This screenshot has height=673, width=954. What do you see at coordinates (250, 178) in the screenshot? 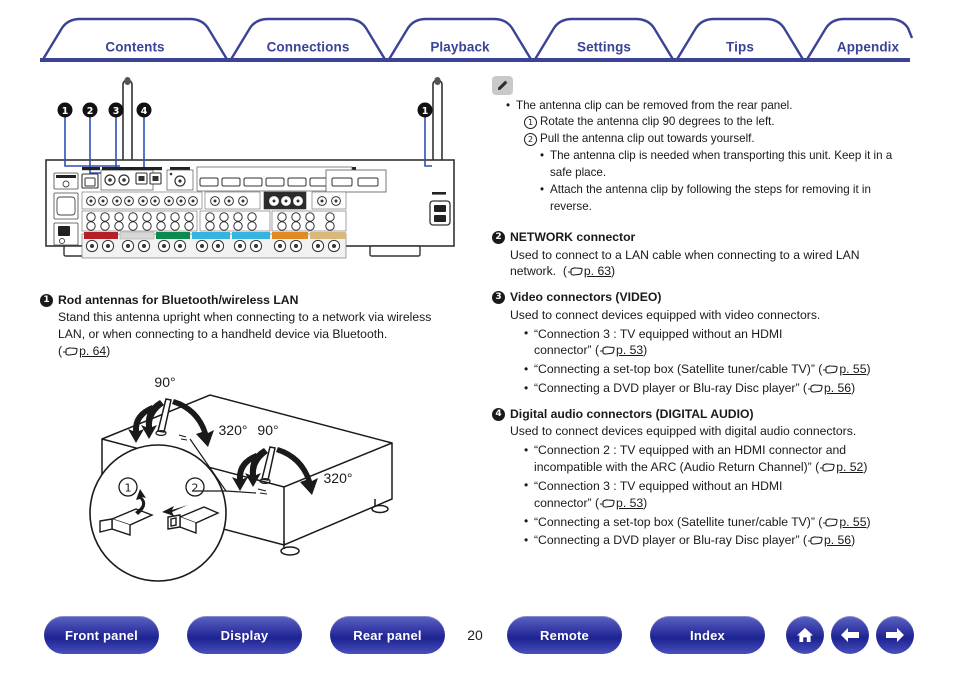
I see `rear-panel-figure: 1 2 3 4 1` at bounding box center [250, 178].